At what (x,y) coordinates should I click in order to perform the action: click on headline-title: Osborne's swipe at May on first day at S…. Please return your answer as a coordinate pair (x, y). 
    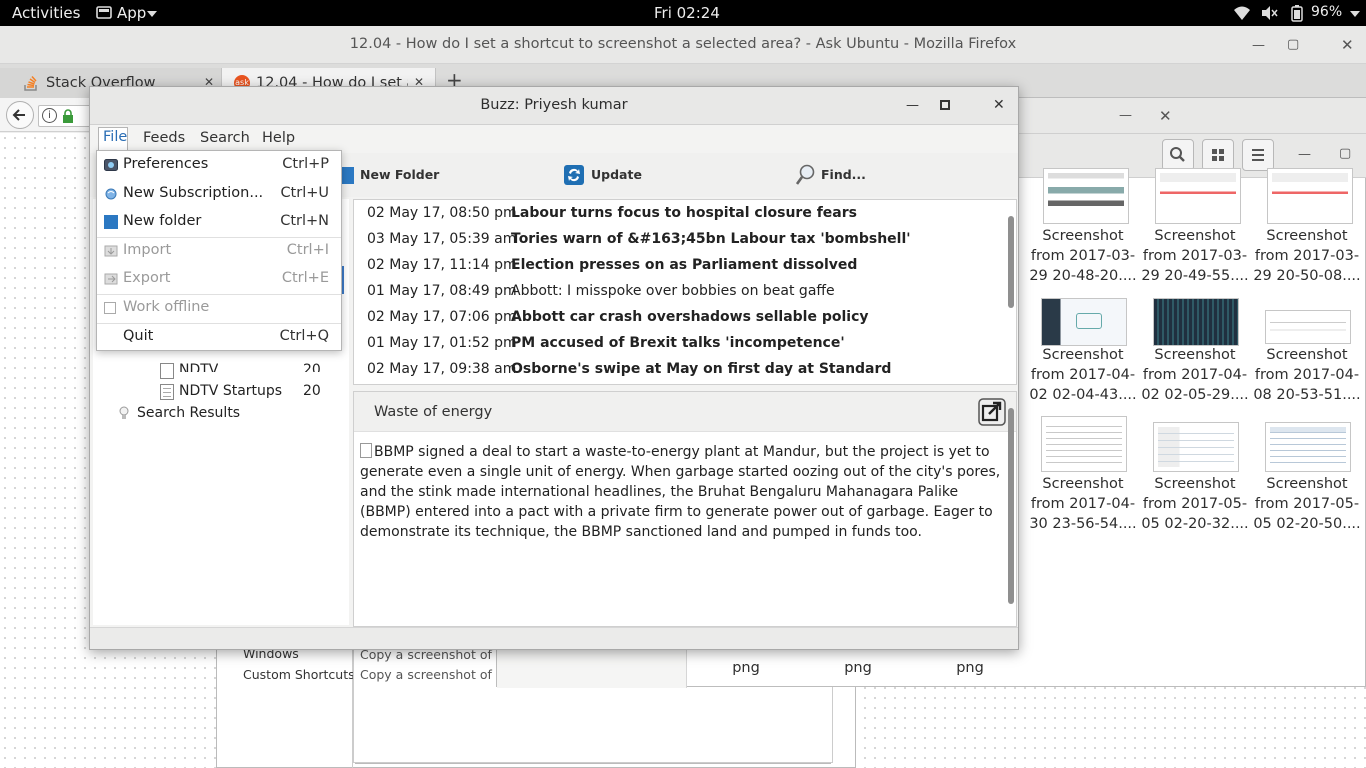
    Looking at the image, I should click on (701, 369).